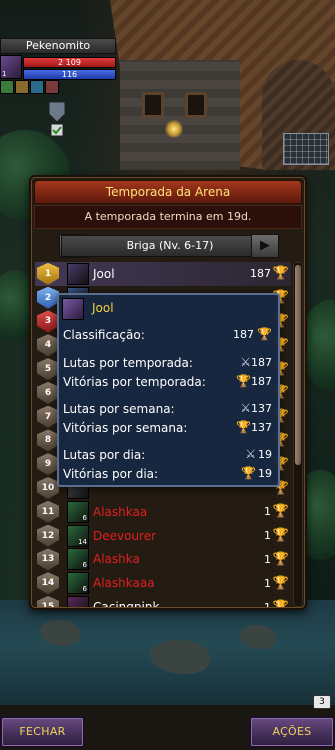 The width and height of the screenshot is (335, 750). Describe the element at coordinates (163, 274) in the screenshot. I see `ranking-row: 1 Jool 187 🏆` at that location.